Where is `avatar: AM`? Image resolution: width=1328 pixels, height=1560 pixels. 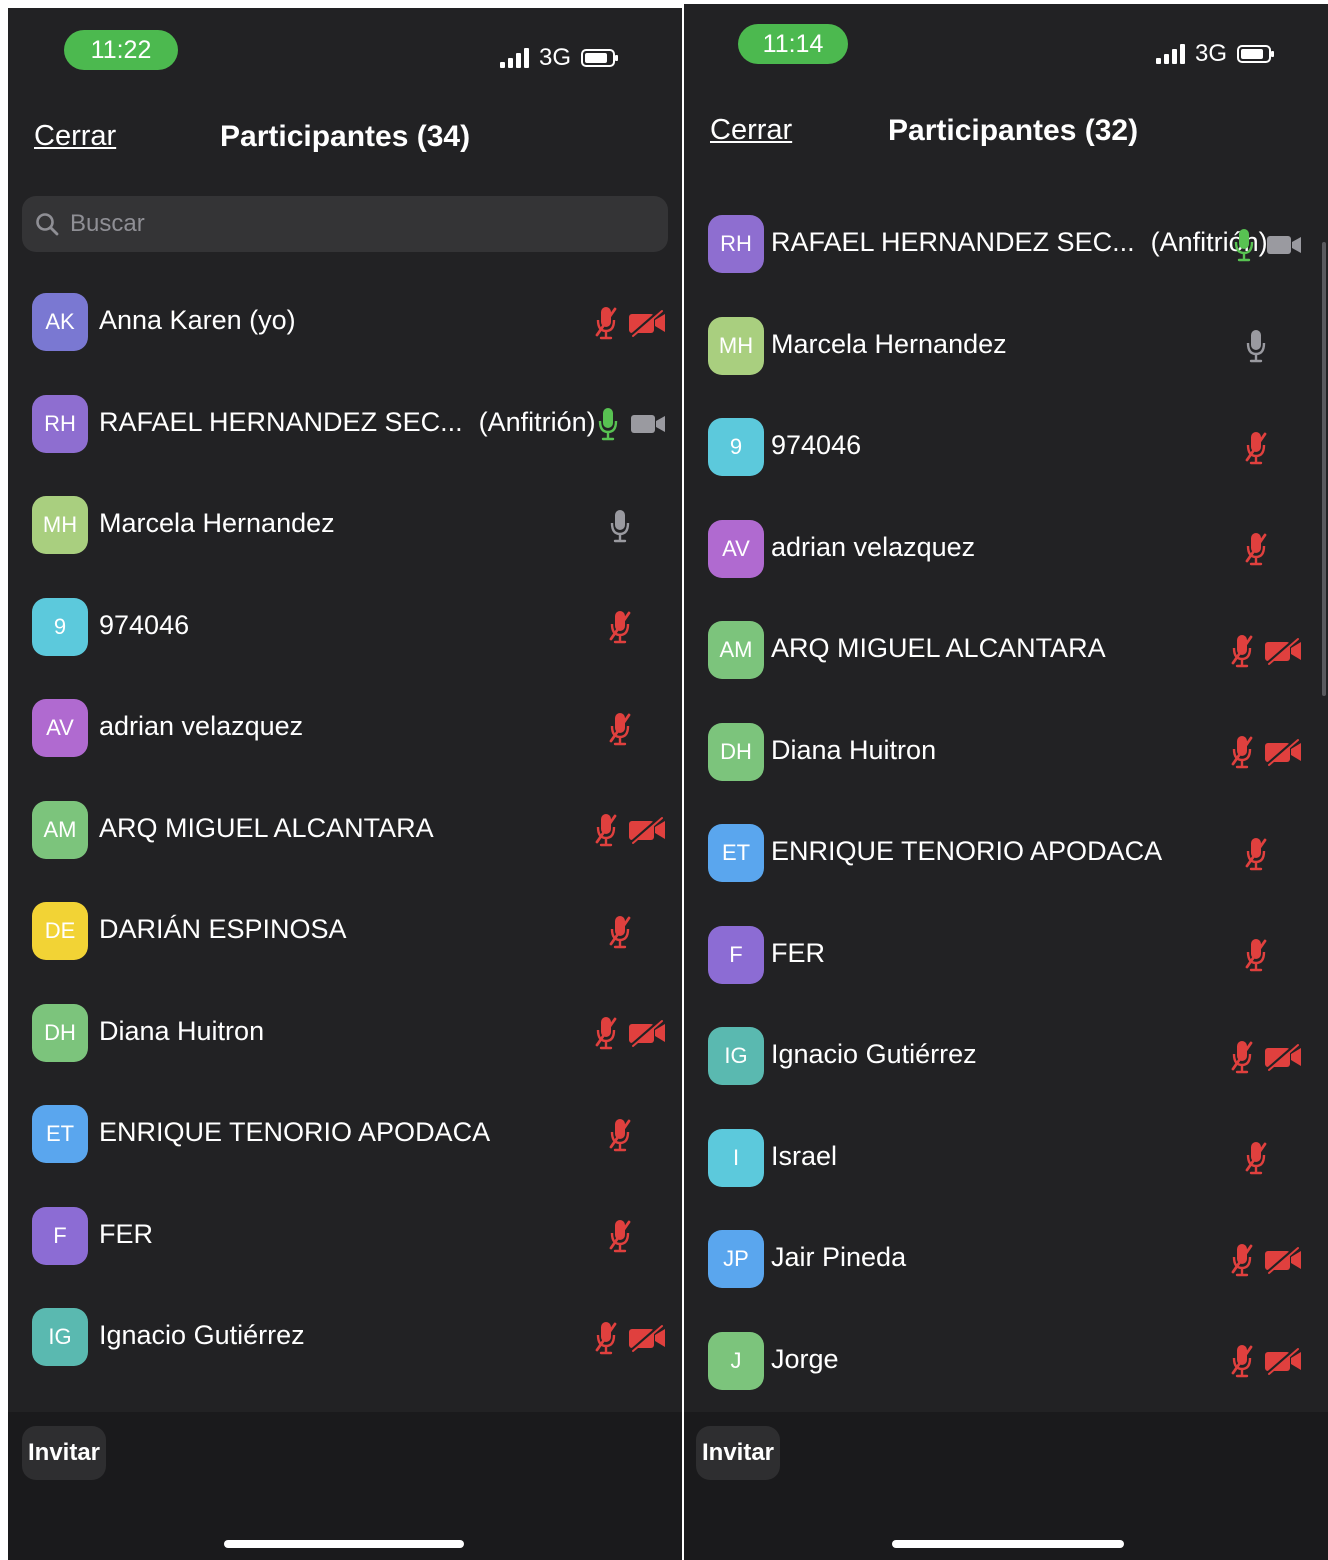
avatar: AM is located at coordinates (736, 650).